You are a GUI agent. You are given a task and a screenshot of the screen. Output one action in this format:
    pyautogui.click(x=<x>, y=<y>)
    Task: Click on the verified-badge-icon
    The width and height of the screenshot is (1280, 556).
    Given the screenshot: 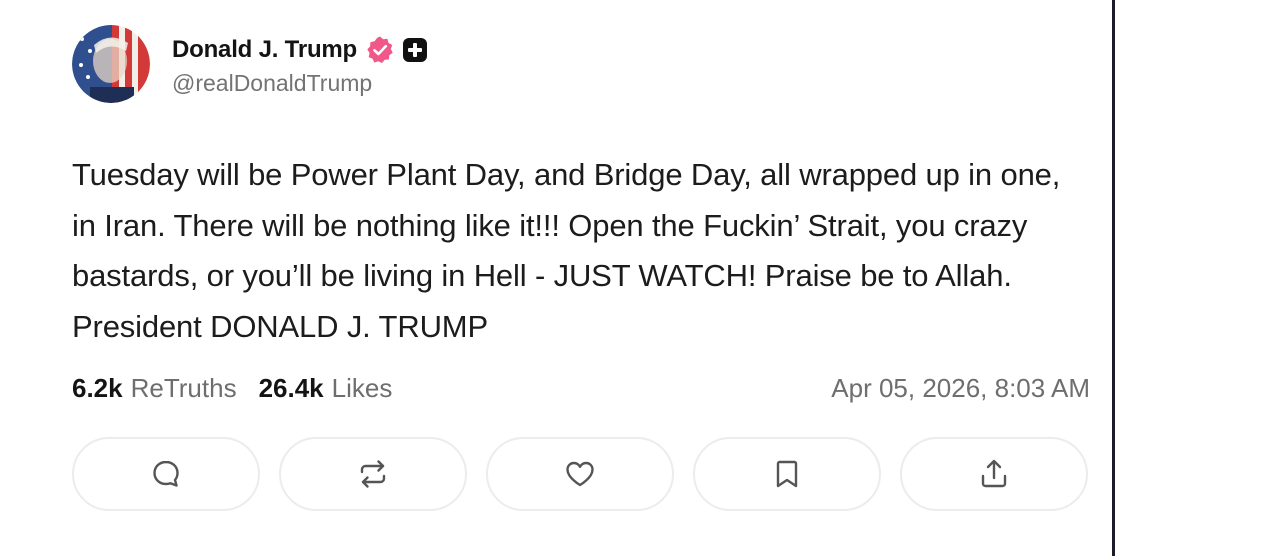 What is the action you would take?
    pyautogui.click(x=380, y=49)
    